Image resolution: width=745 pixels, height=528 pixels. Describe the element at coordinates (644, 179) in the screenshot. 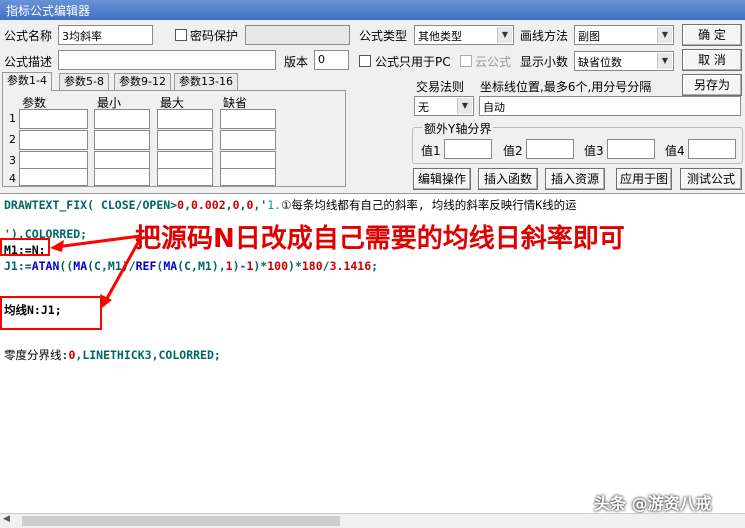

I see `apply-to-chart-button: 应用于图` at that location.